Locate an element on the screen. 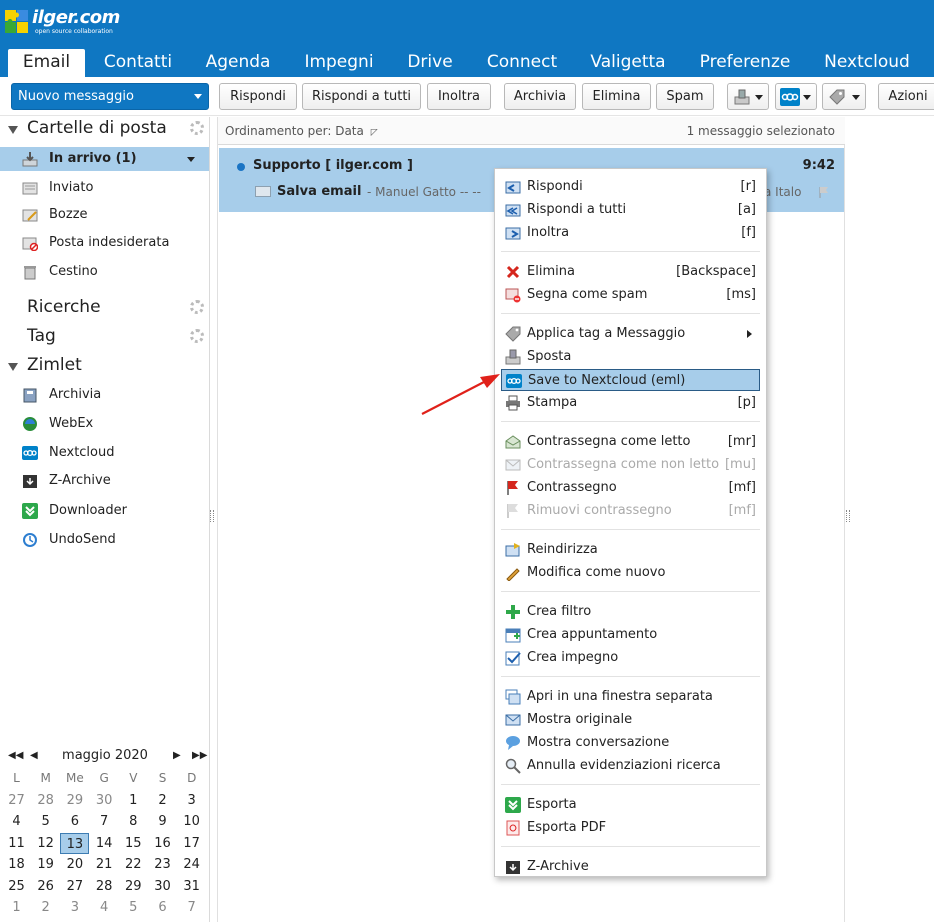 The height and width of the screenshot is (922, 934). calendar-day: 30 is located at coordinates (104, 800).